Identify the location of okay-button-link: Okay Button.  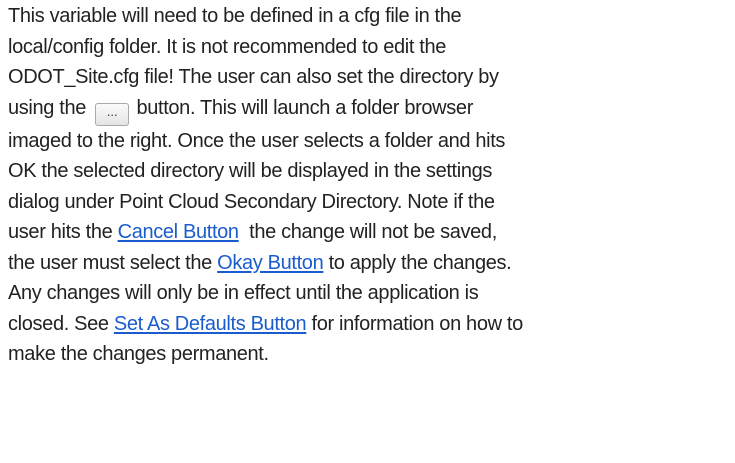
(270, 263).